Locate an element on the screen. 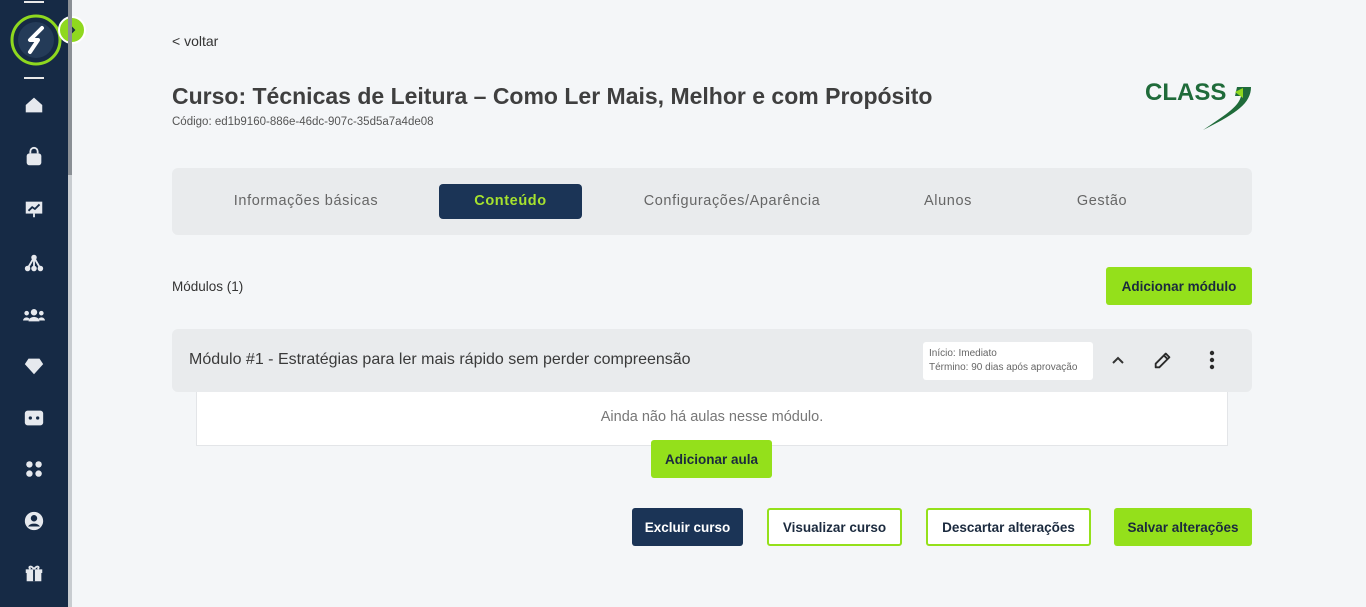 Image resolution: width=1366 pixels, height=607 pixels. diamond-icon is located at coordinates (34, 366).